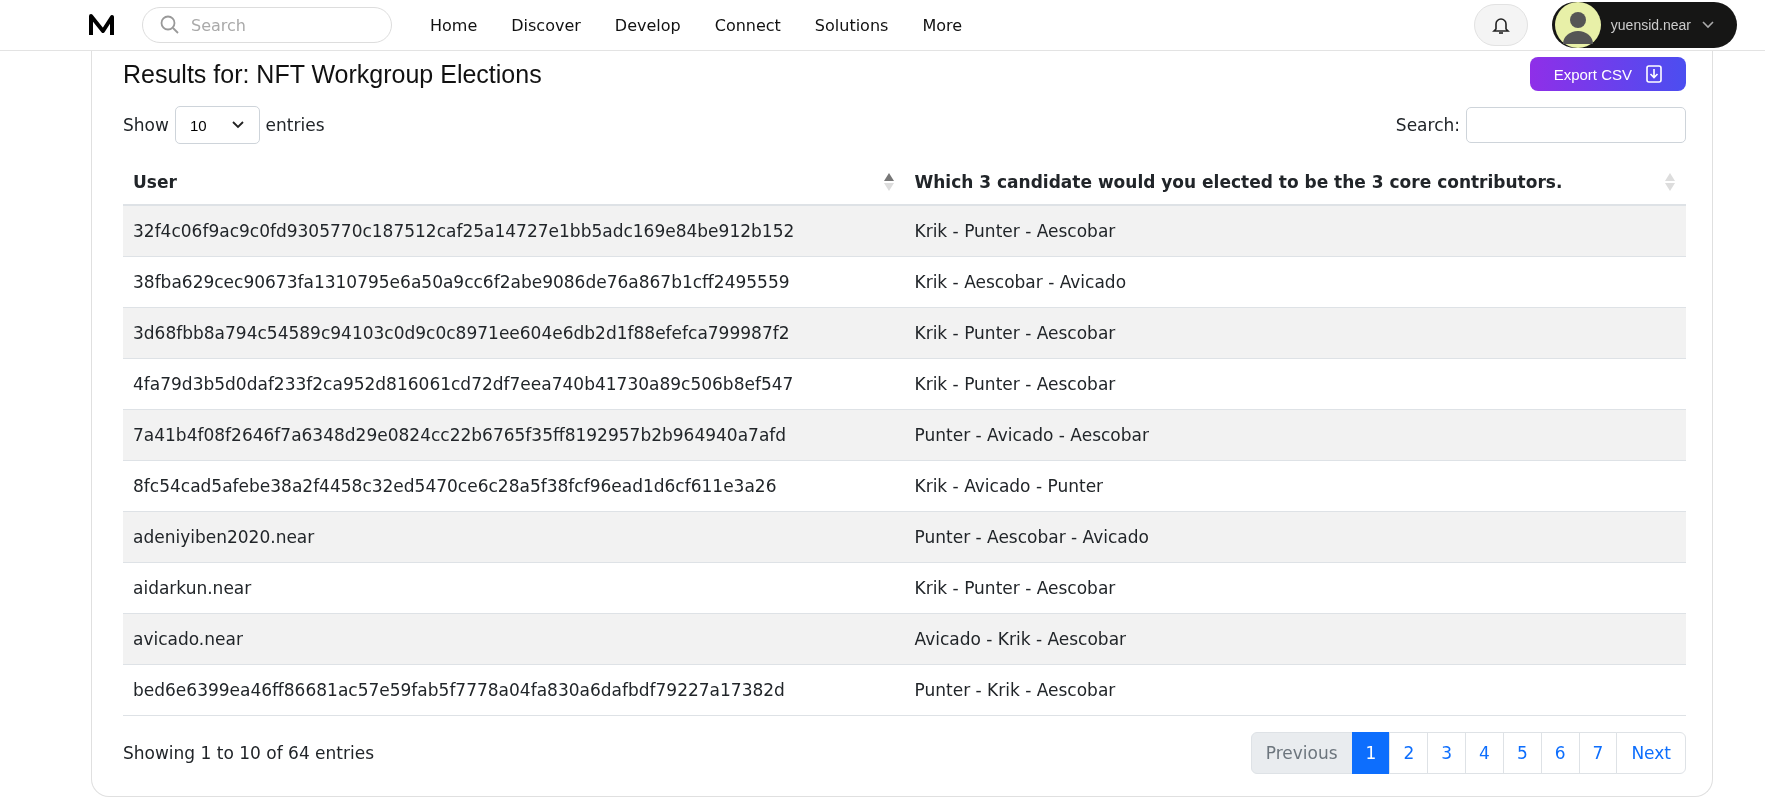 The image size is (1765, 807). I want to click on table-cell: 32f4c06f9ac9c0fd9305770c187512caf25a14727e1bb5adc169e84be912b152, so click(514, 231).